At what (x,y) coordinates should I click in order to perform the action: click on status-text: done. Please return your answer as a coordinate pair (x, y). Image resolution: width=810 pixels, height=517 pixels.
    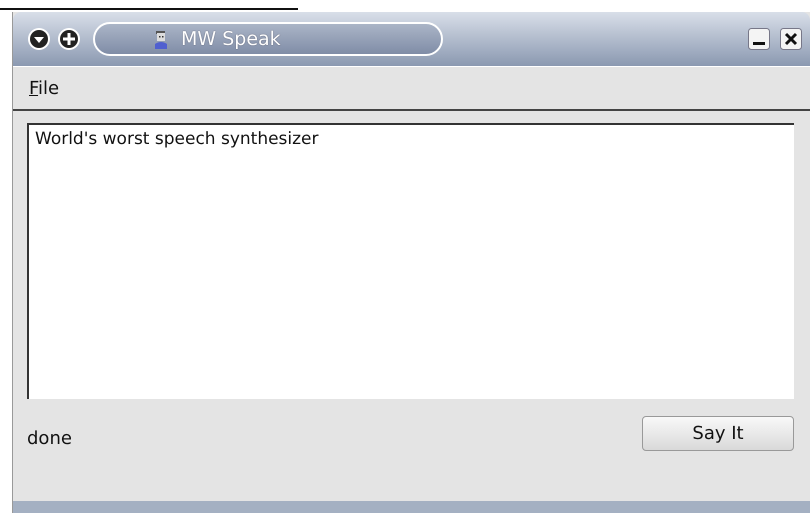
    Looking at the image, I should click on (49, 438).